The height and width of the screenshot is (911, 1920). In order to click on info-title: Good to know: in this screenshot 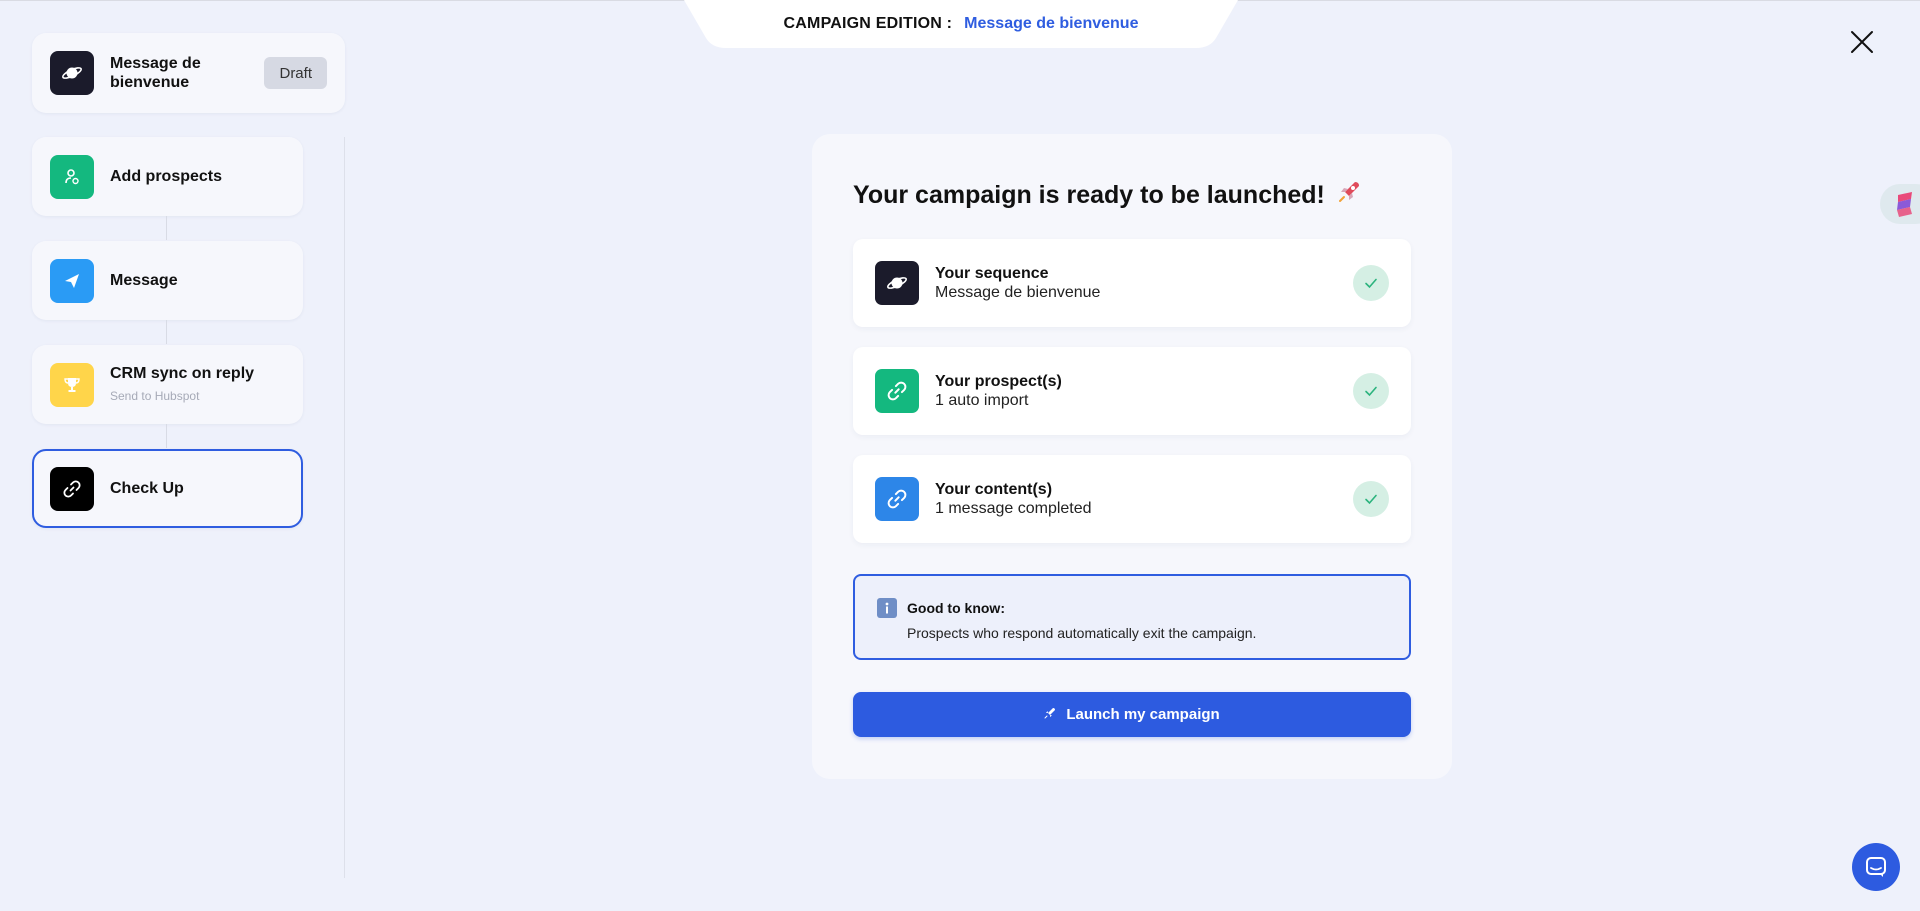, I will do `click(956, 608)`.